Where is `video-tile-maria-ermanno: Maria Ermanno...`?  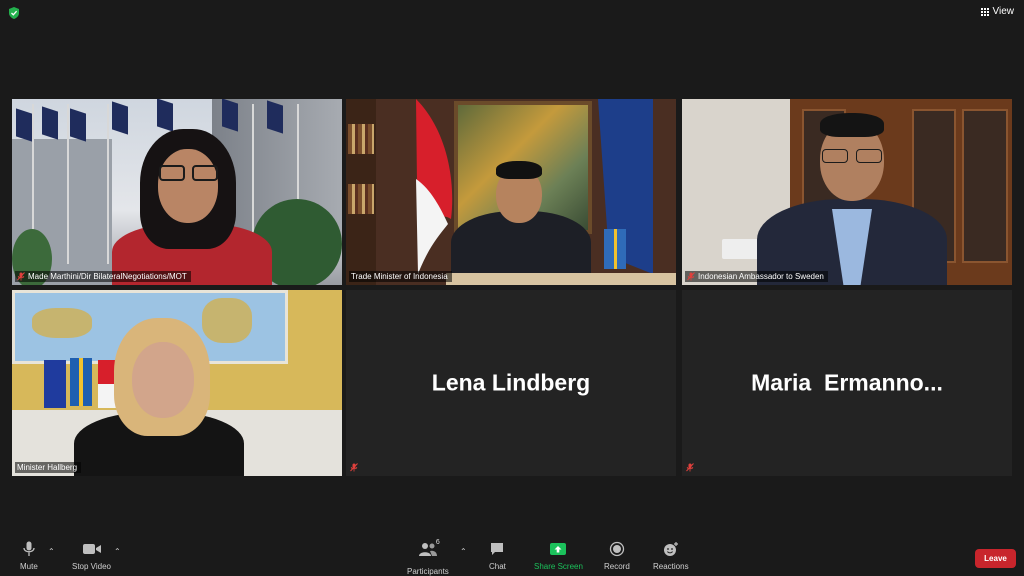
video-tile-maria-ermanno: Maria Ermanno... is located at coordinates (847, 383).